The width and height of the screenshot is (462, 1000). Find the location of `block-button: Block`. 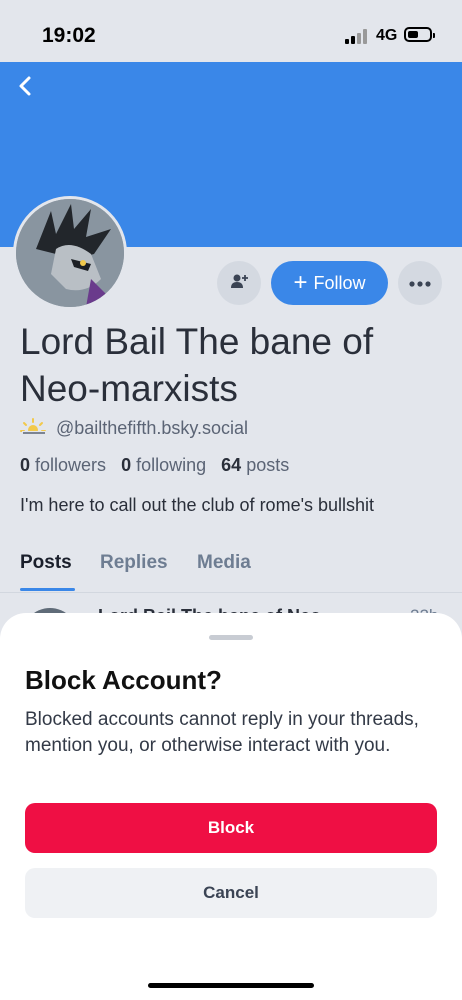

block-button: Block is located at coordinates (231, 828).